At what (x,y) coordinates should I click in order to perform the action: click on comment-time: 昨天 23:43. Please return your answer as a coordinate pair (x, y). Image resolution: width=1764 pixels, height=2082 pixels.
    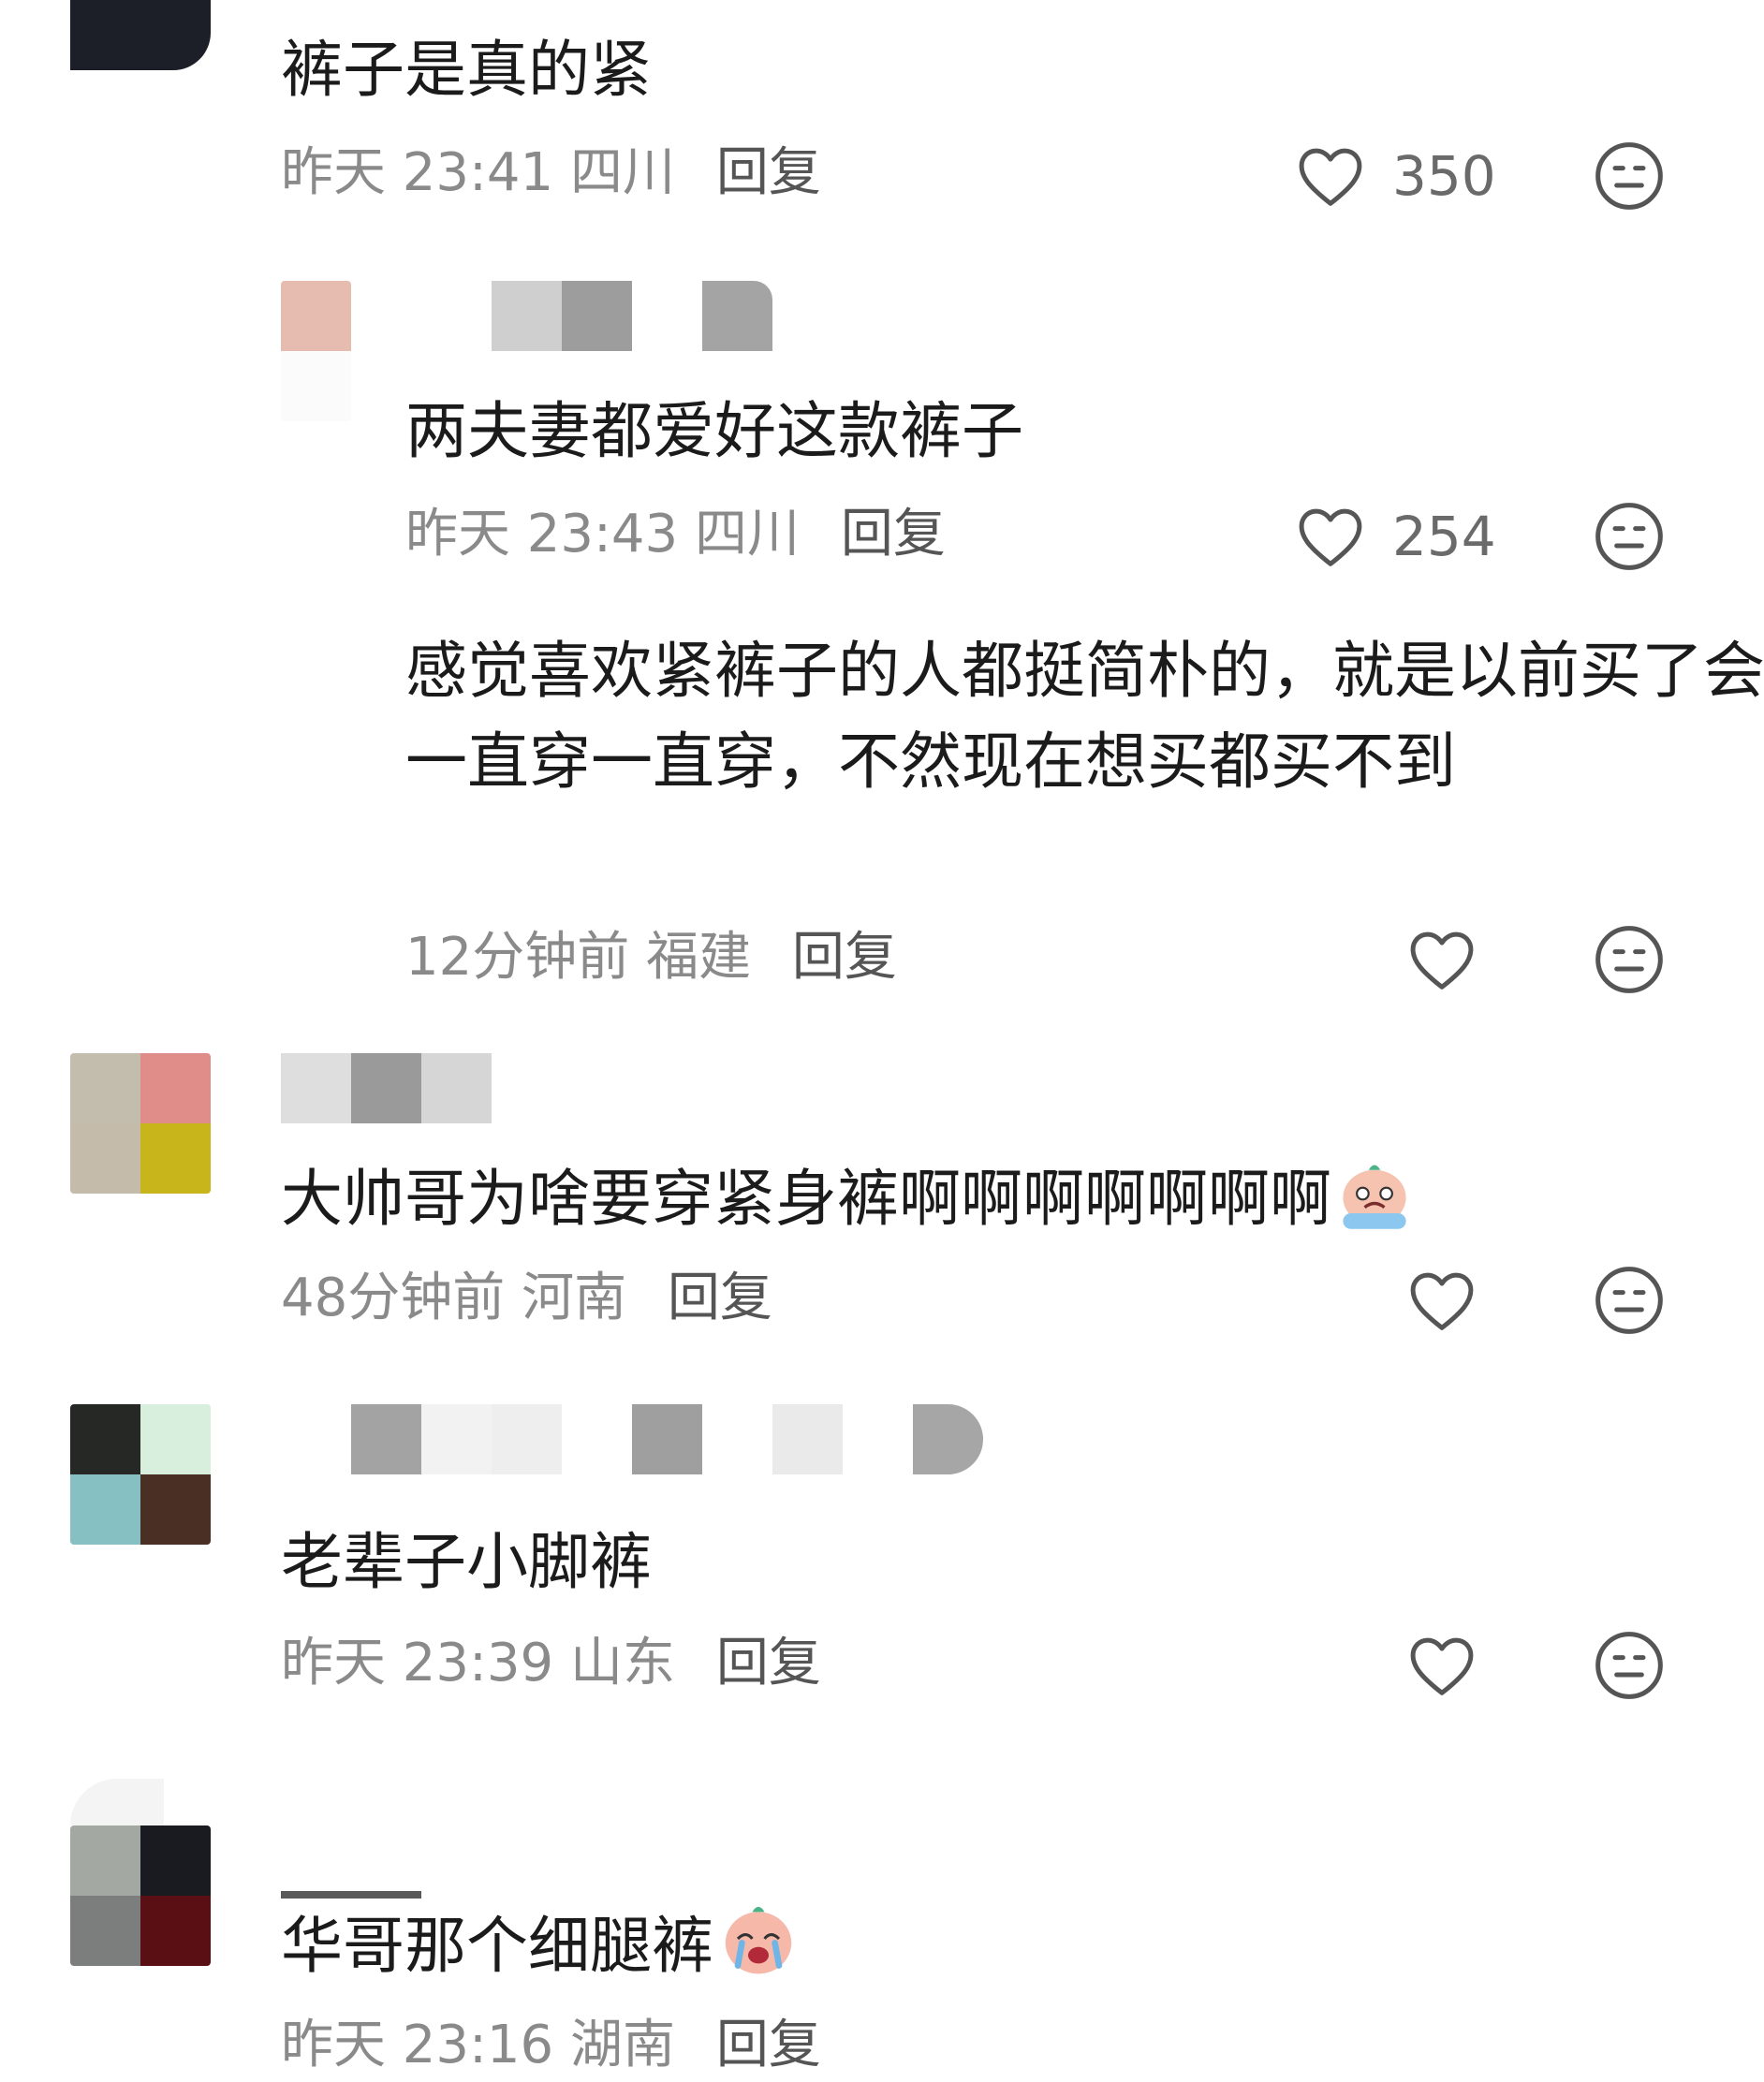
    Looking at the image, I should click on (542, 534).